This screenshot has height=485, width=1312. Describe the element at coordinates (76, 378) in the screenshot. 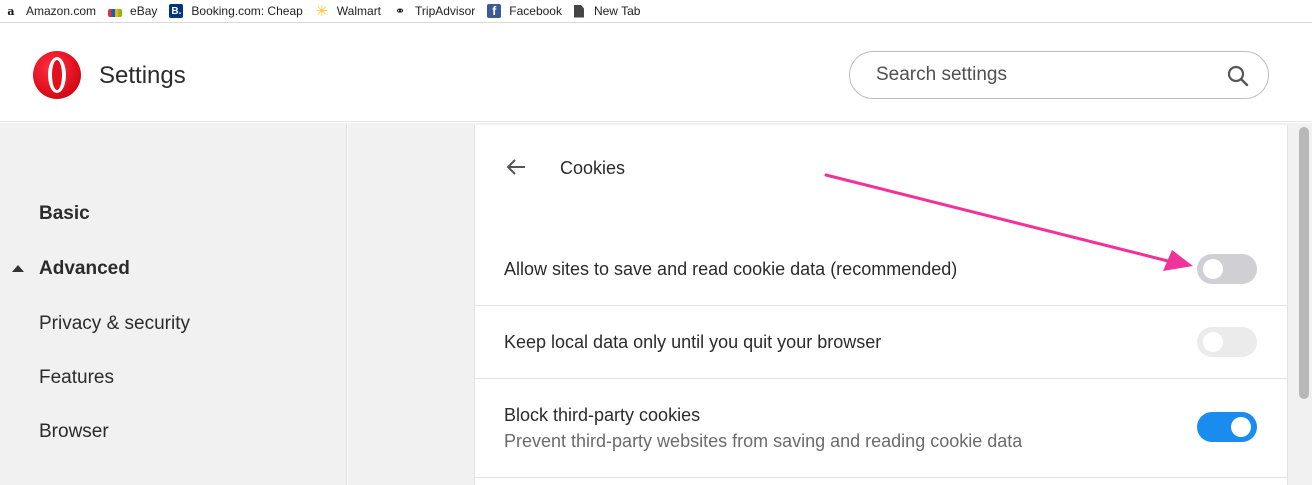

I see `sidebar-item-features: Features` at that location.